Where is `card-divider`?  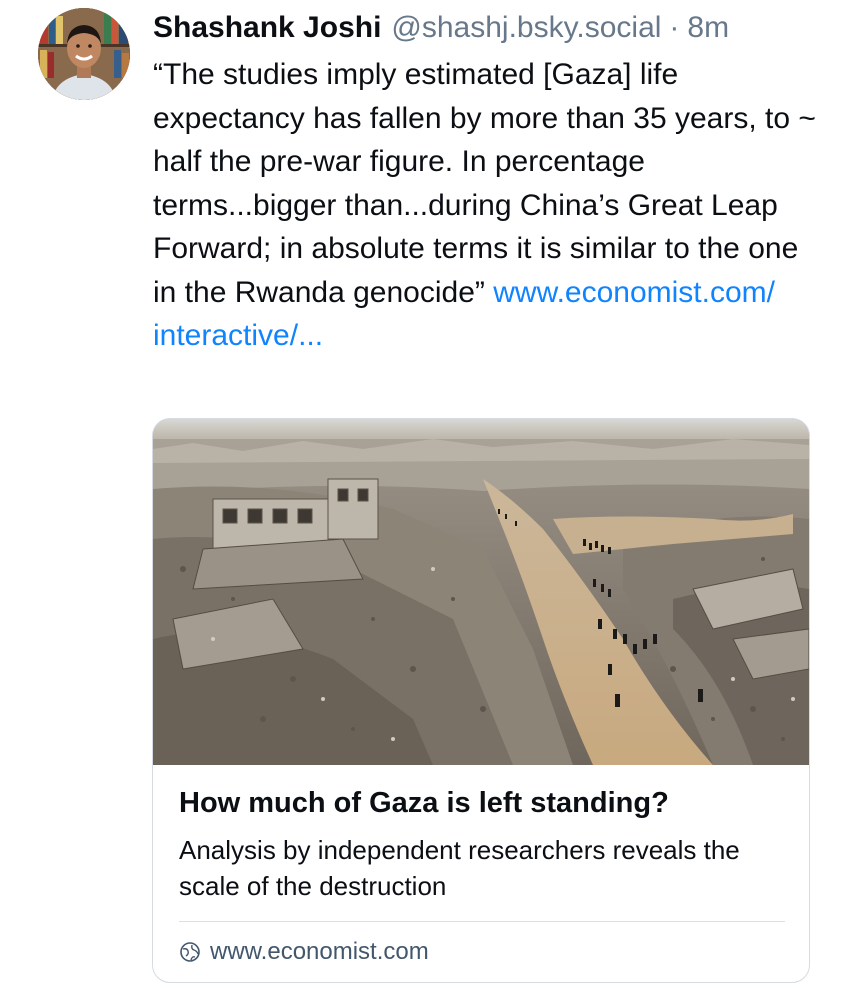
card-divider is located at coordinates (482, 921).